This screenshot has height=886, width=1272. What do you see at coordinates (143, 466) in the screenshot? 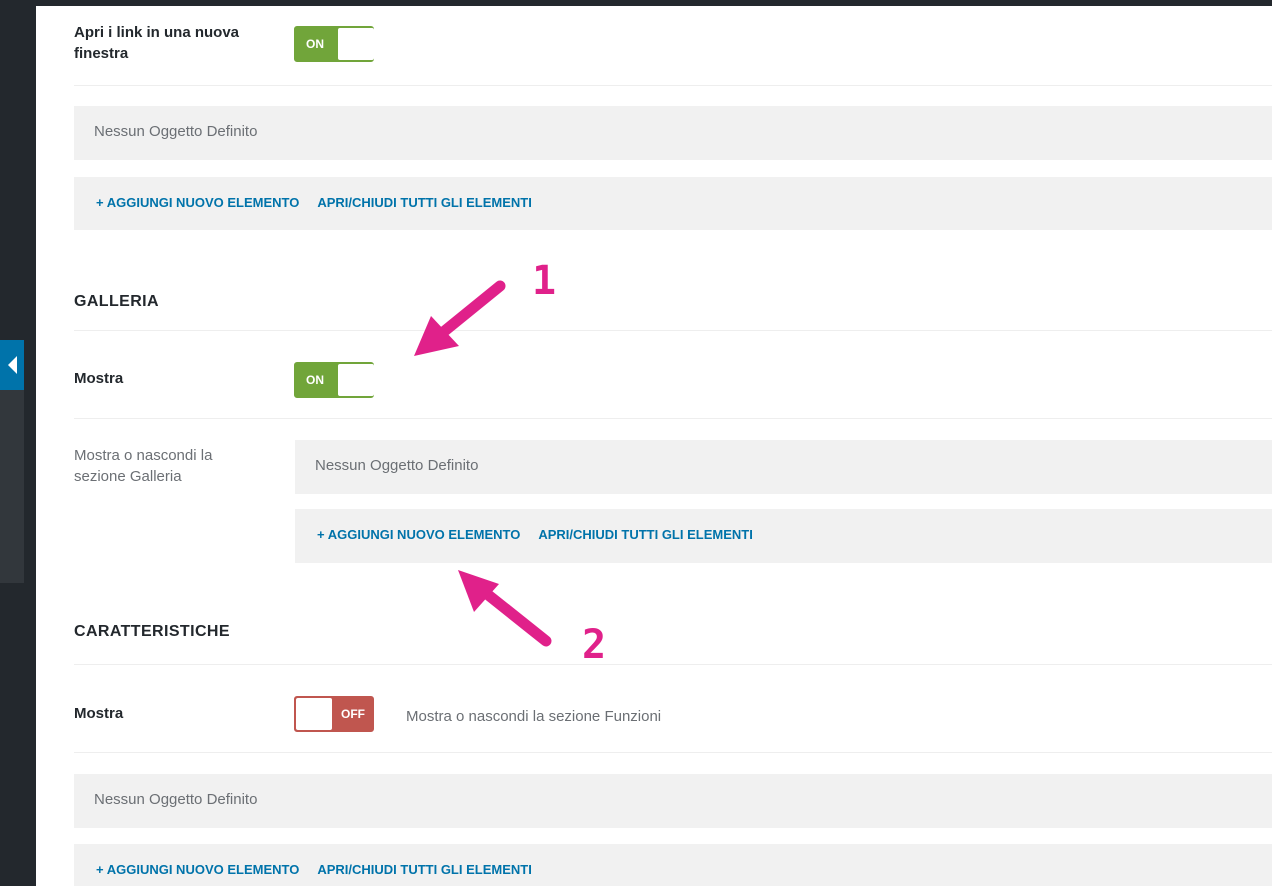
I see `gallery-description: Mostra o nascondi la sezione Galleria` at bounding box center [143, 466].